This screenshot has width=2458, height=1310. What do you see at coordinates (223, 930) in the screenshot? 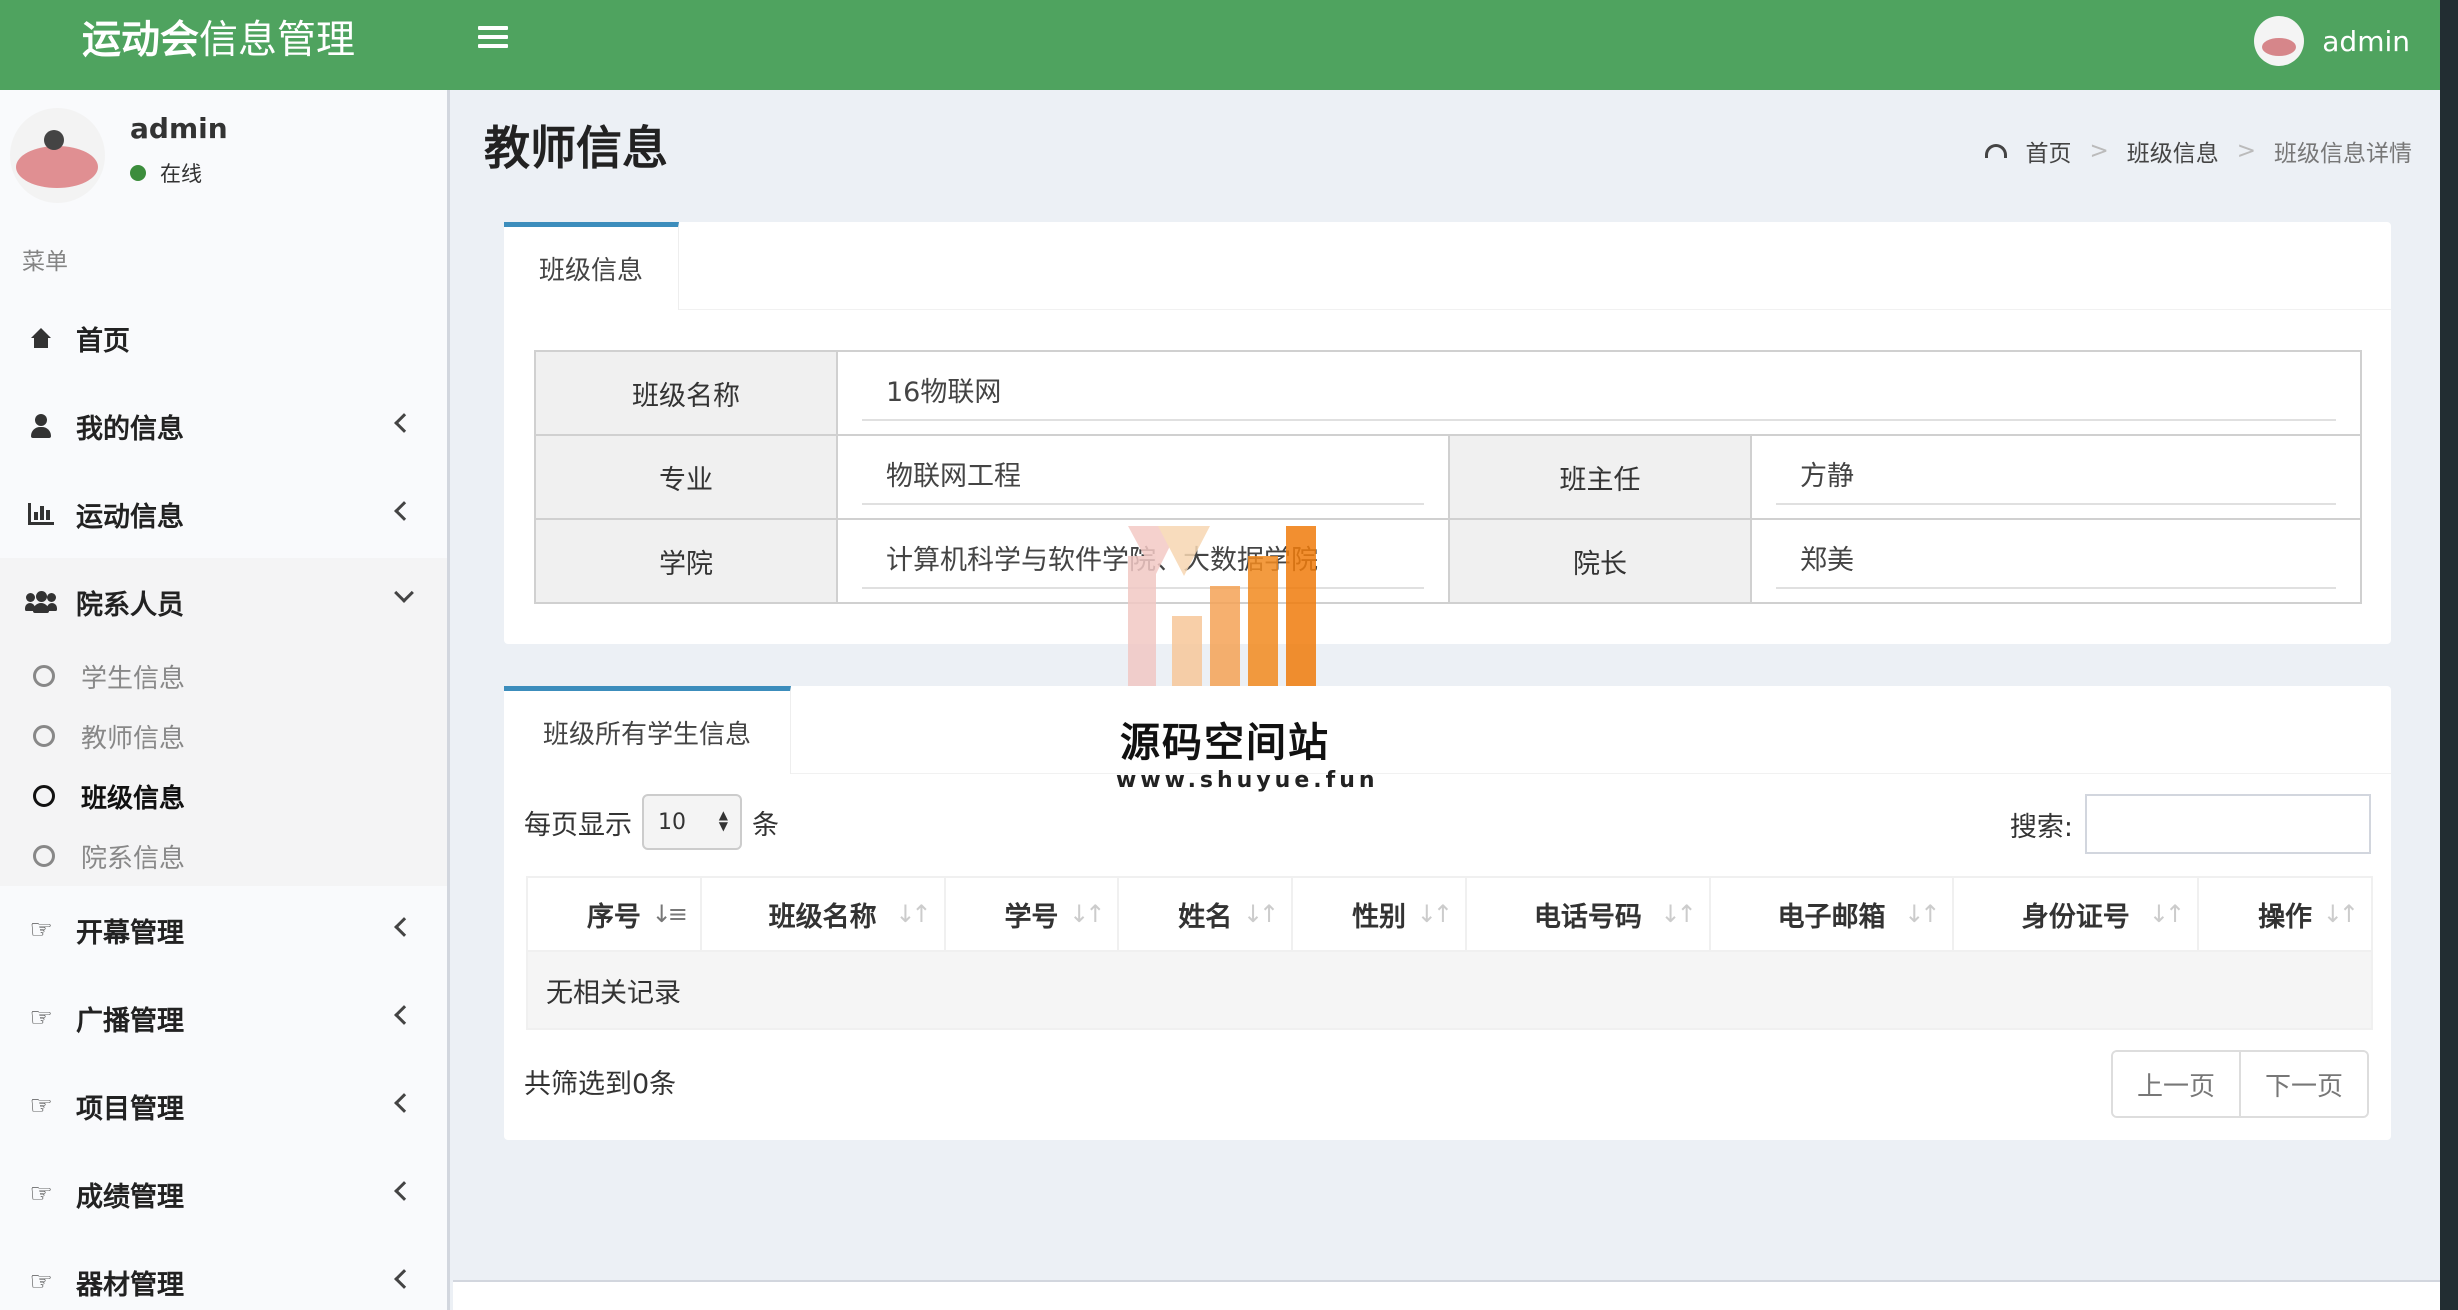
I see `sidebar-item-opening: ☞ 开幕管理` at bounding box center [223, 930].